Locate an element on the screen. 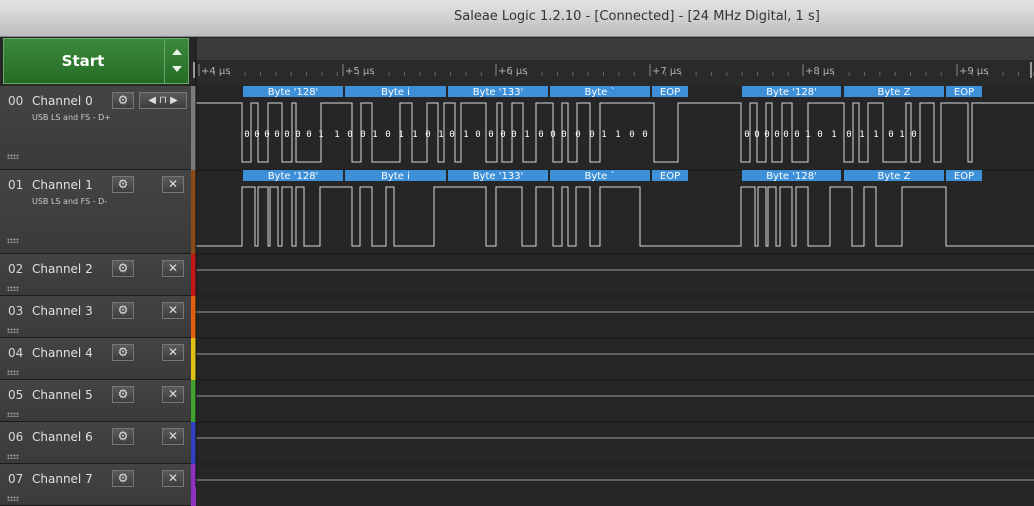 This screenshot has height=506, width=1034. time-tick-label: +5 μs is located at coordinates (360, 71).